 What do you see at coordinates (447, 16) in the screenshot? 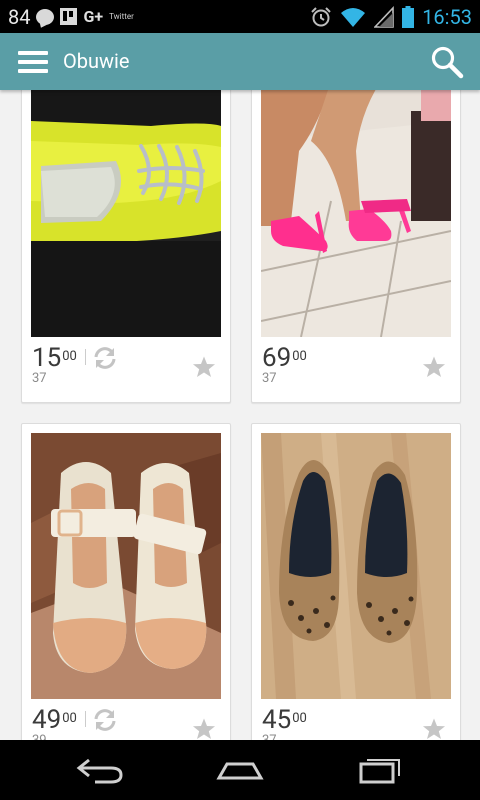
I see `clock: 16:53` at bounding box center [447, 16].